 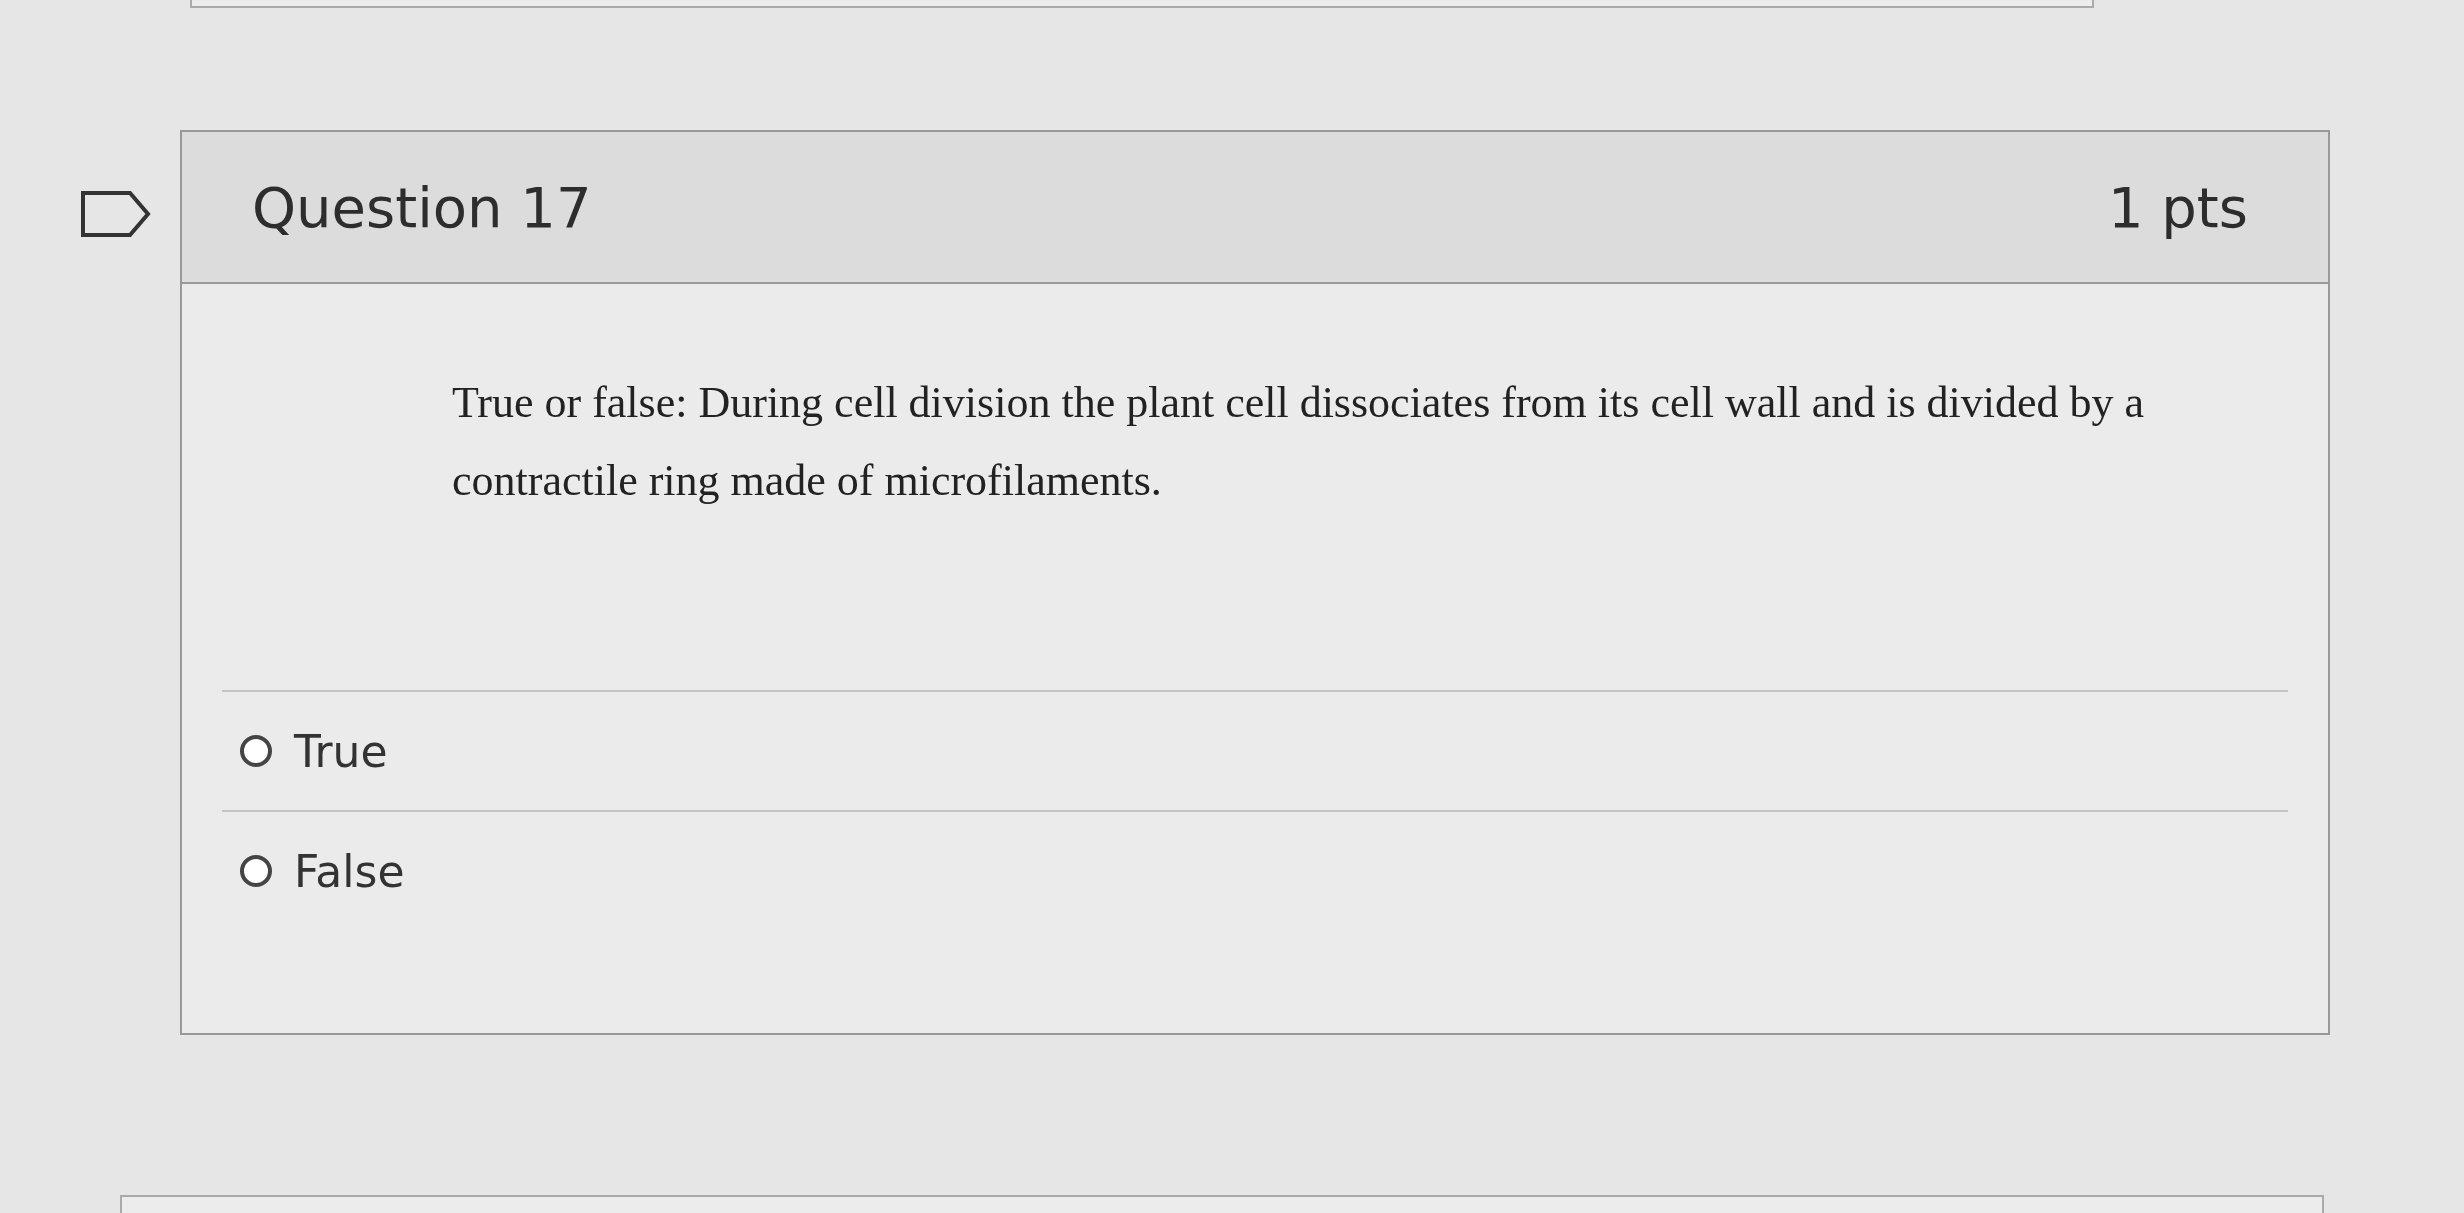 I want to click on points-label: 1 pts, so click(x=2177, y=207).